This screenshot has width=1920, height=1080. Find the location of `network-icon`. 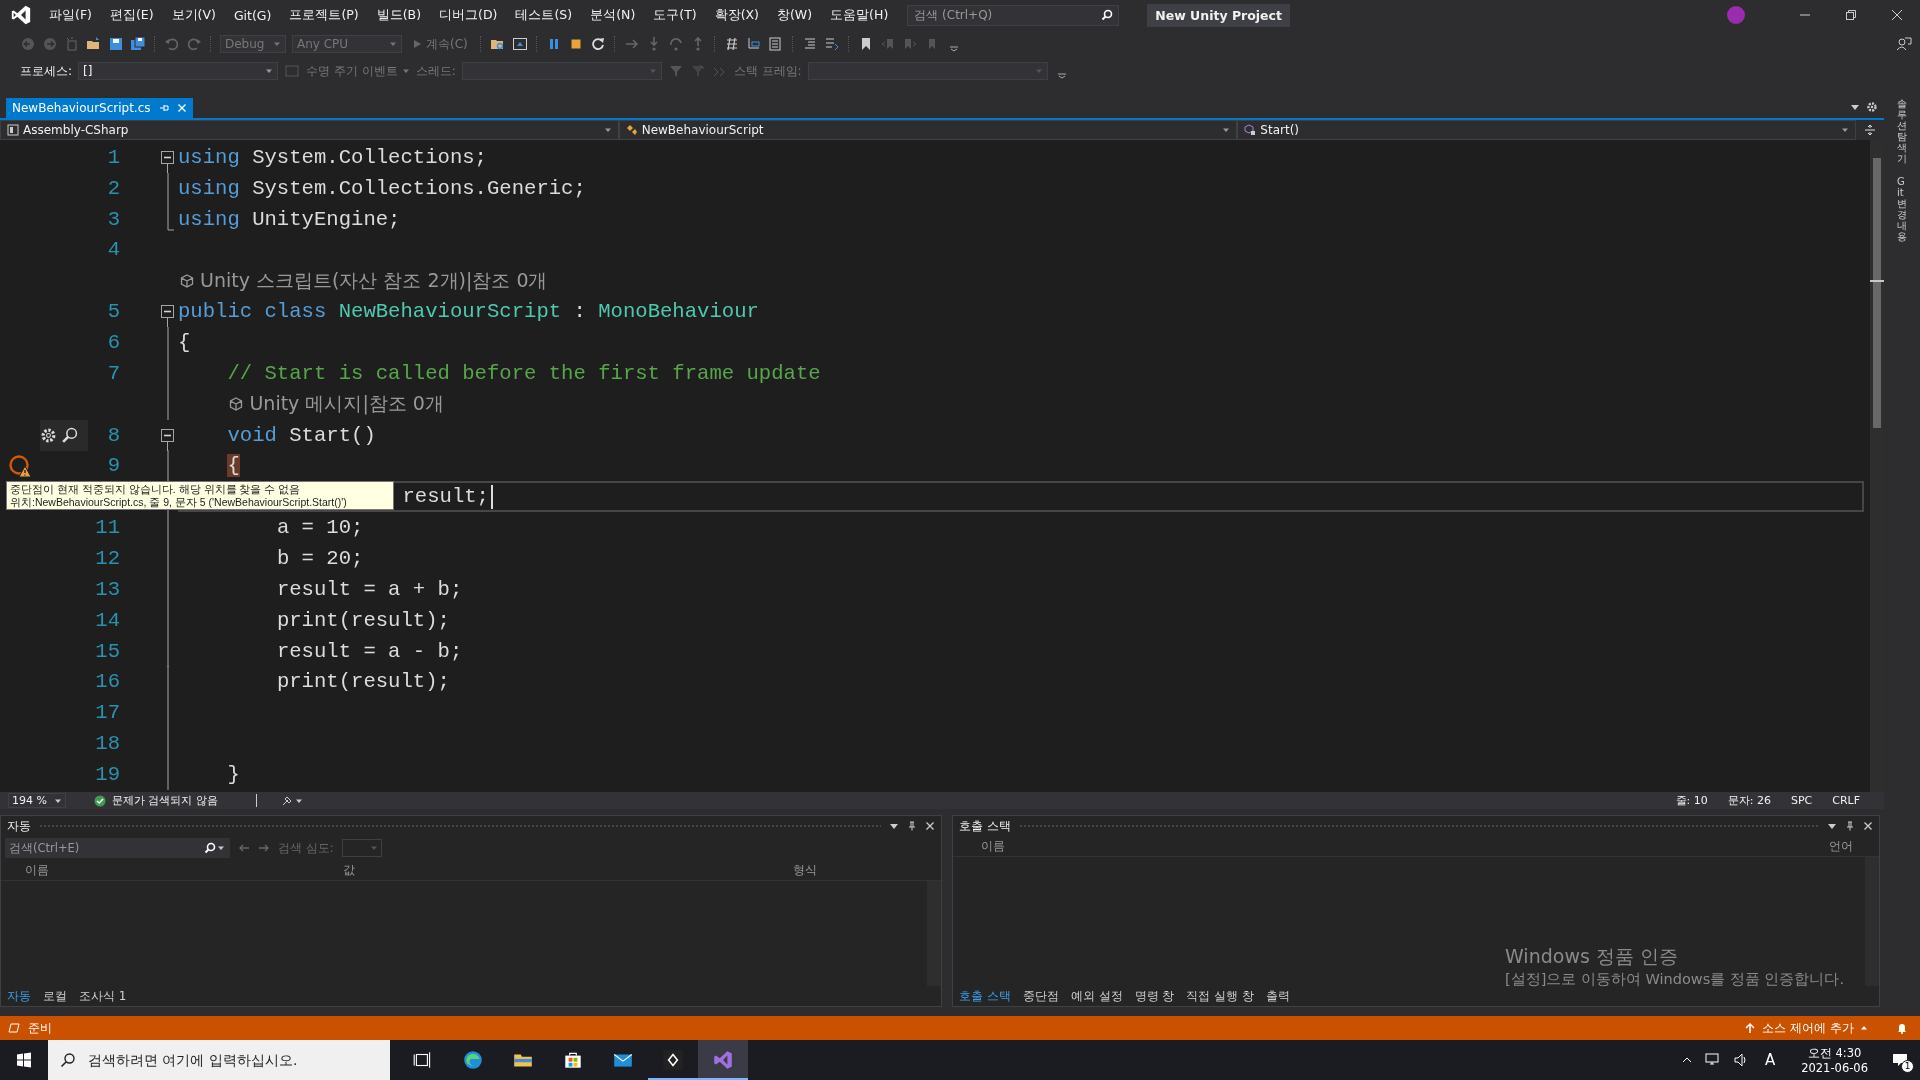

network-icon is located at coordinates (1712, 1060).